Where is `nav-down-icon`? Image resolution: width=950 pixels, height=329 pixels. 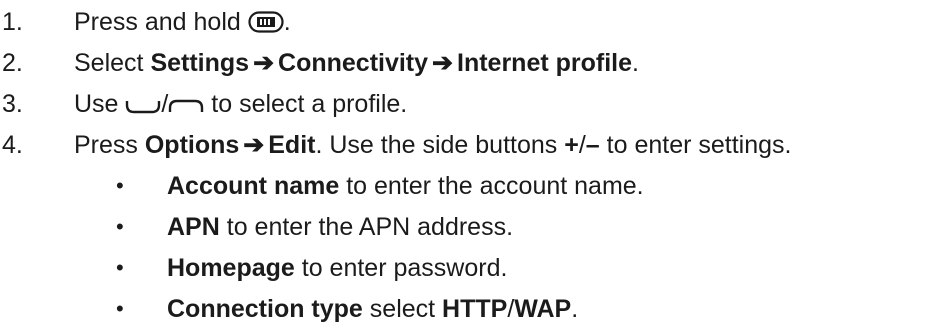 nav-down-icon is located at coordinates (143, 107).